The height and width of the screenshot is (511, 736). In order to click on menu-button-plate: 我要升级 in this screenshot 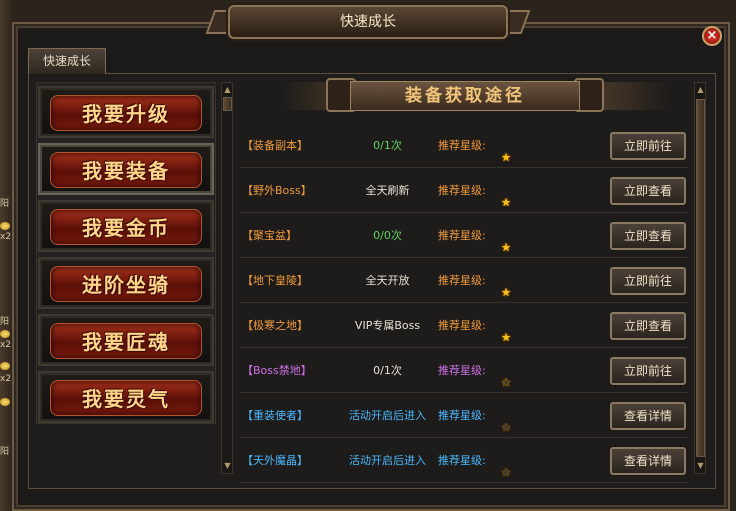, I will do `click(126, 113)`.